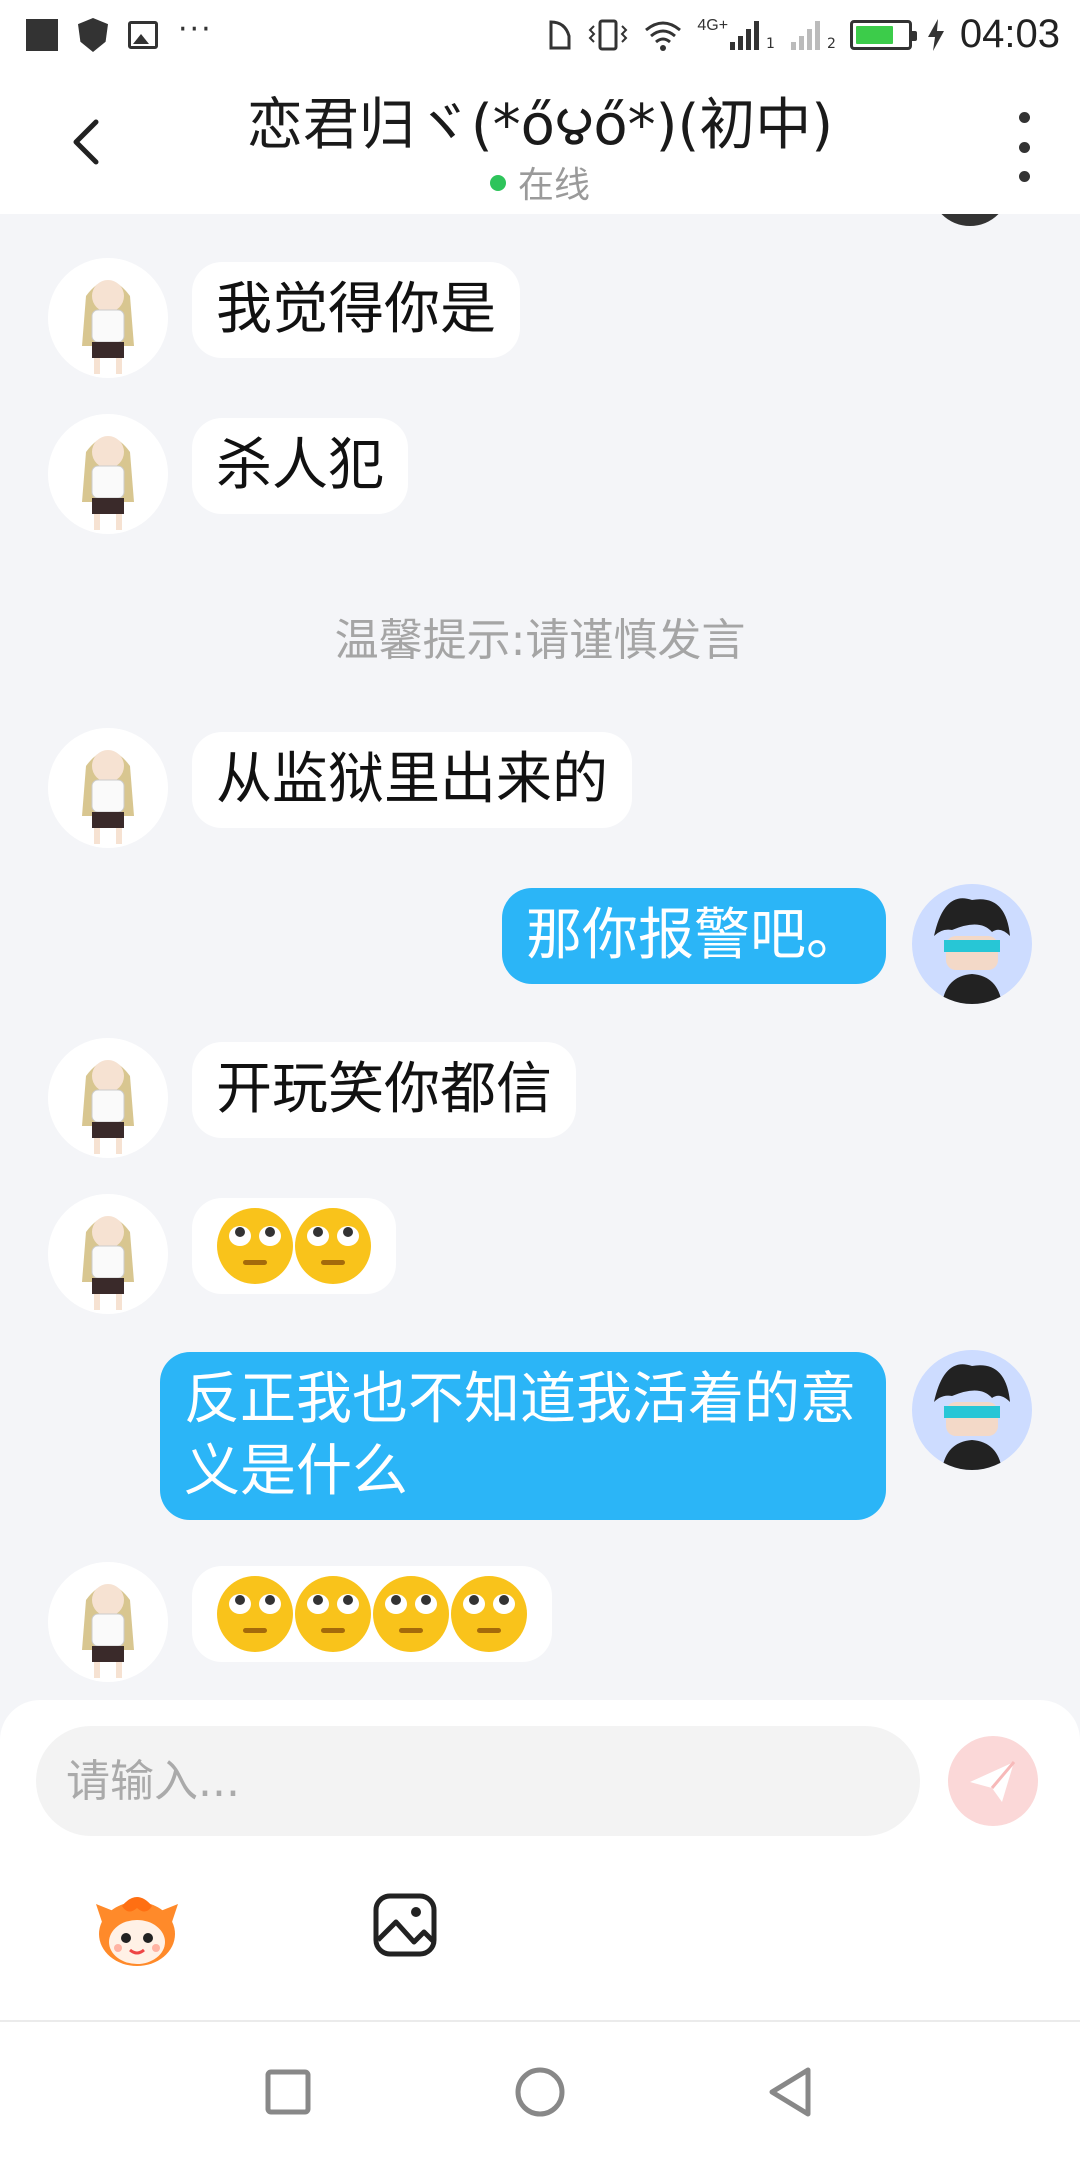  Describe the element at coordinates (497, 183) in the screenshot. I see `online-dot-icon` at that location.